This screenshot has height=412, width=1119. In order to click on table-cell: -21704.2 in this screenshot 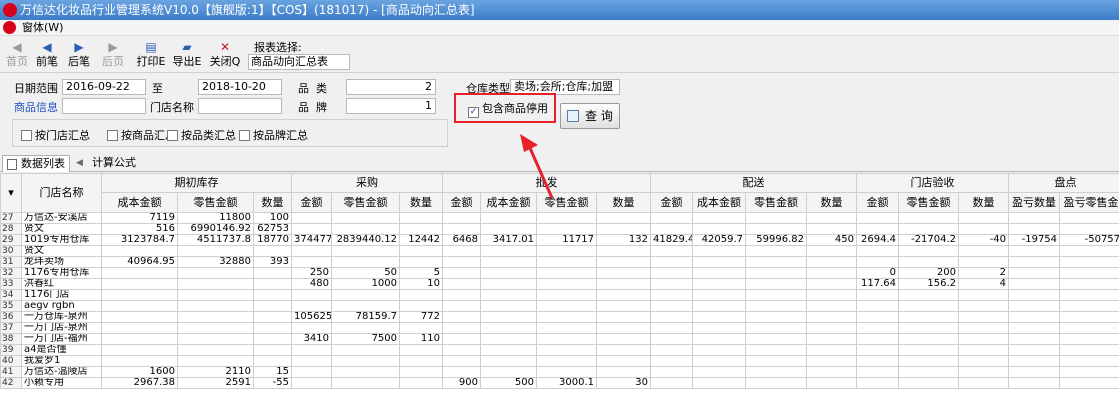, I will do `click(929, 240)`.